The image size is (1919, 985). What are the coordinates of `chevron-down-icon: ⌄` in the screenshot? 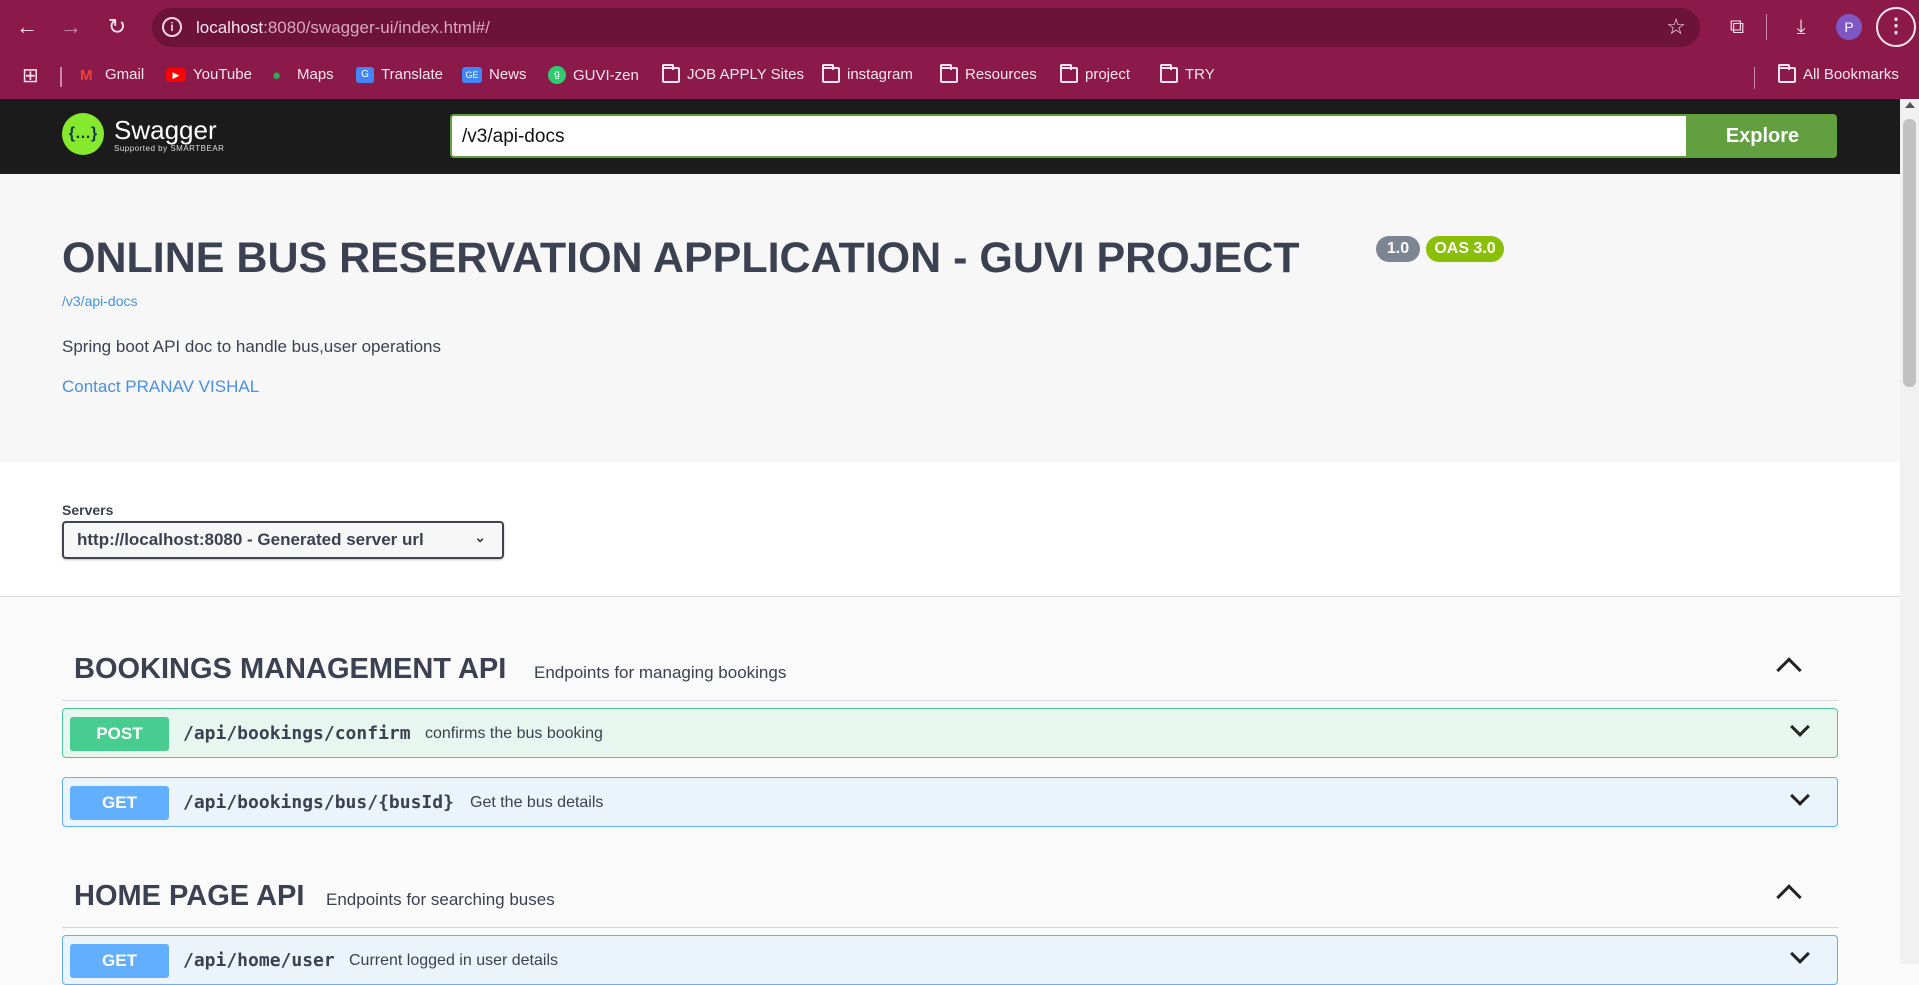 It's located at (480, 537).